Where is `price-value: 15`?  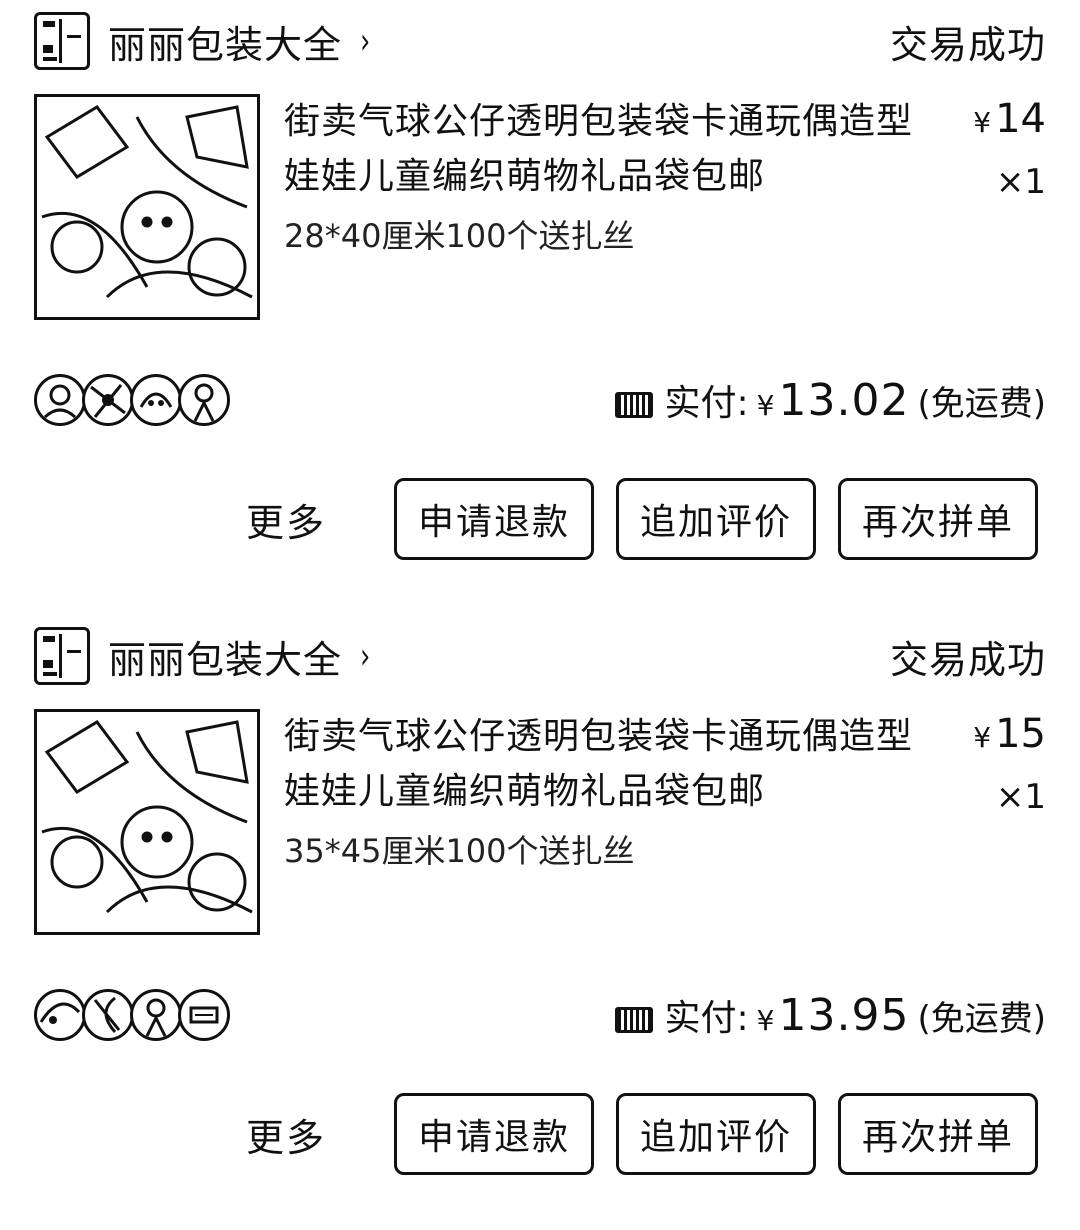 price-value: 15 is located at coordinates (1020, 734).